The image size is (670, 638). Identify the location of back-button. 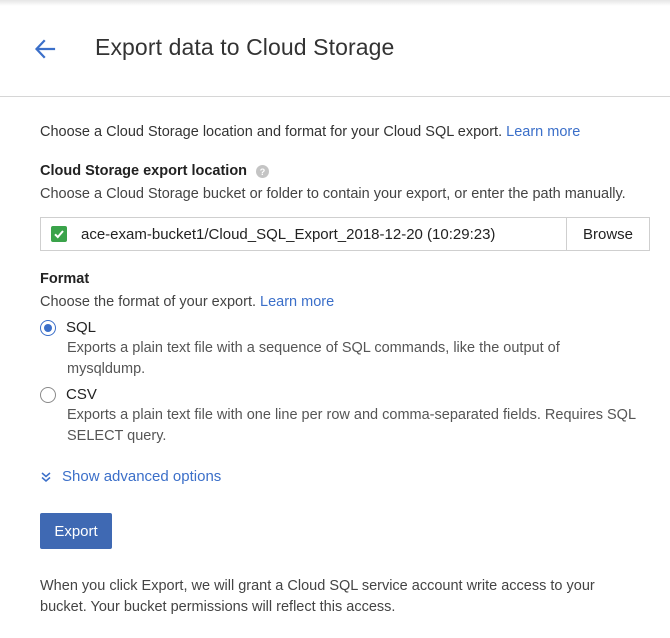
(45, 49).